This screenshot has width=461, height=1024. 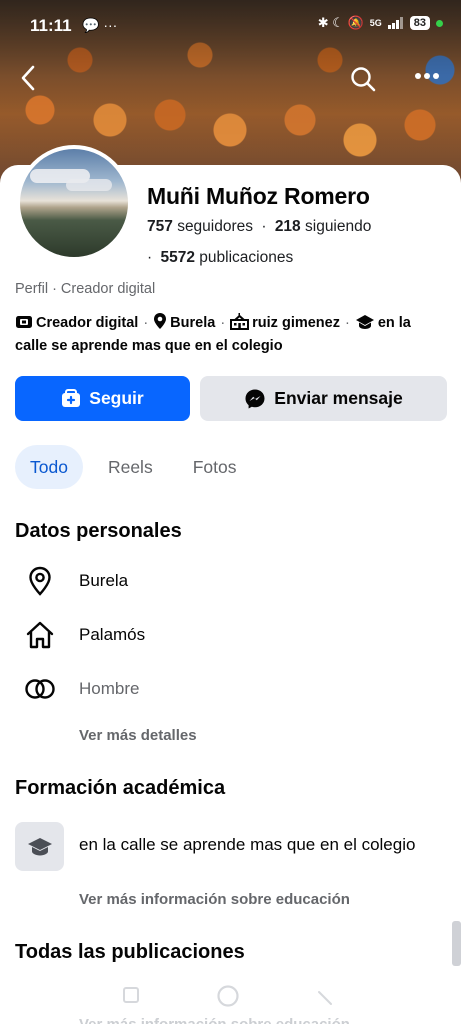 I want to click on more-dots-icon, so click(x=427, y=76).